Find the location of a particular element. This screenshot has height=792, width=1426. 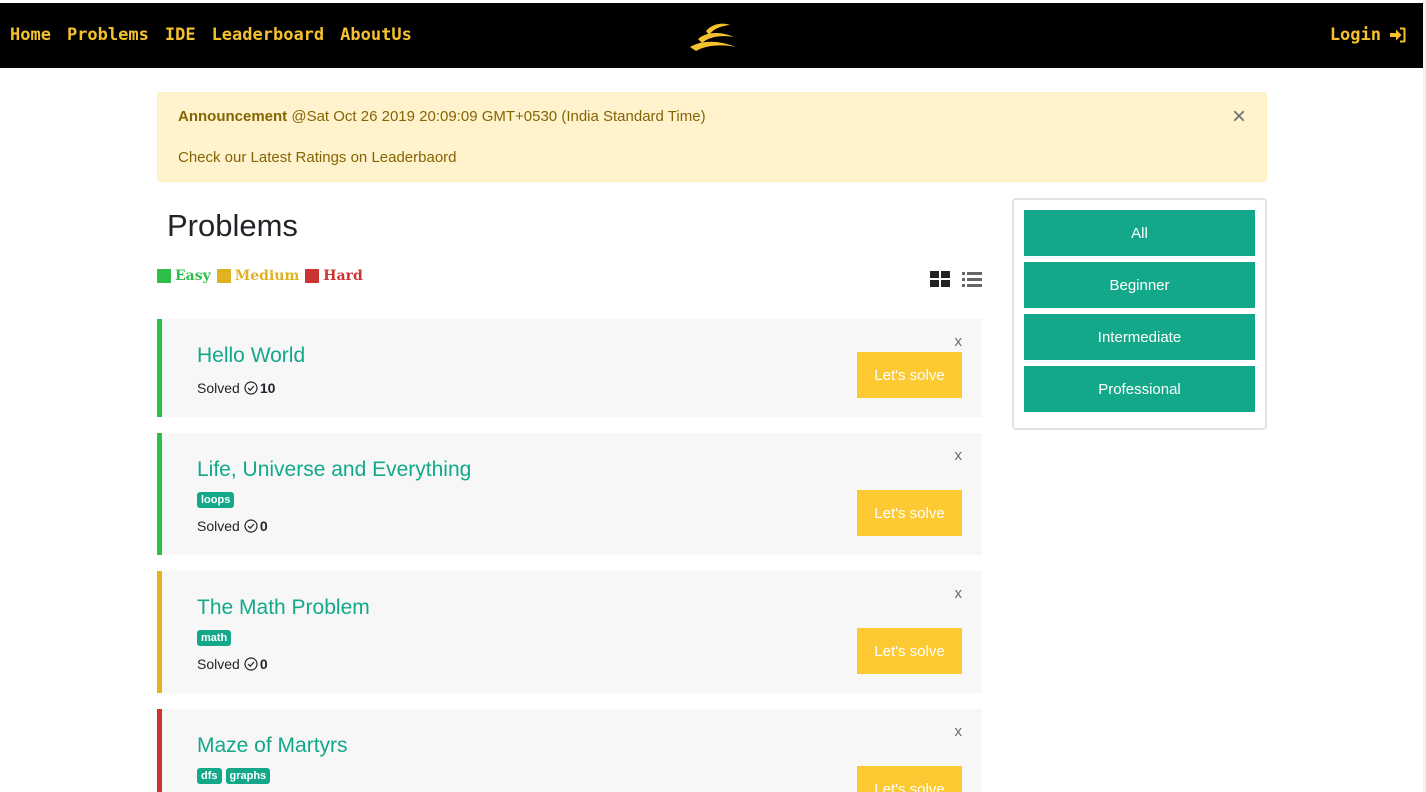

level-all-button: All is located at coordinates (1139, 233).